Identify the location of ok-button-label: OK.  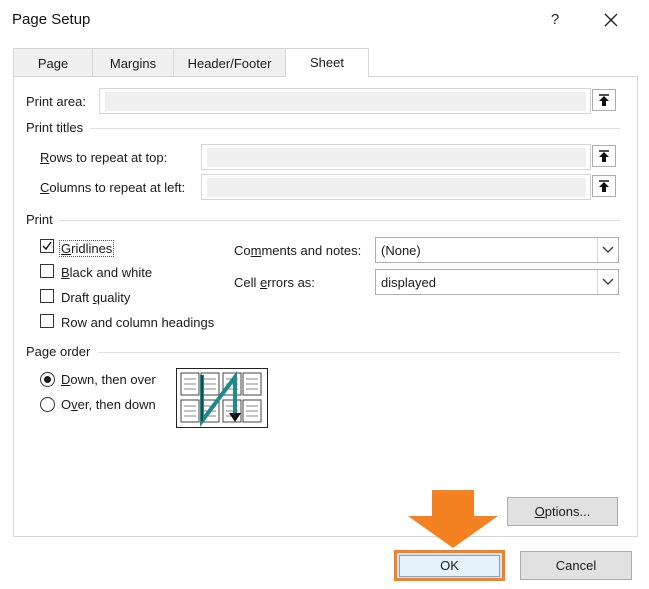
(449, 566).